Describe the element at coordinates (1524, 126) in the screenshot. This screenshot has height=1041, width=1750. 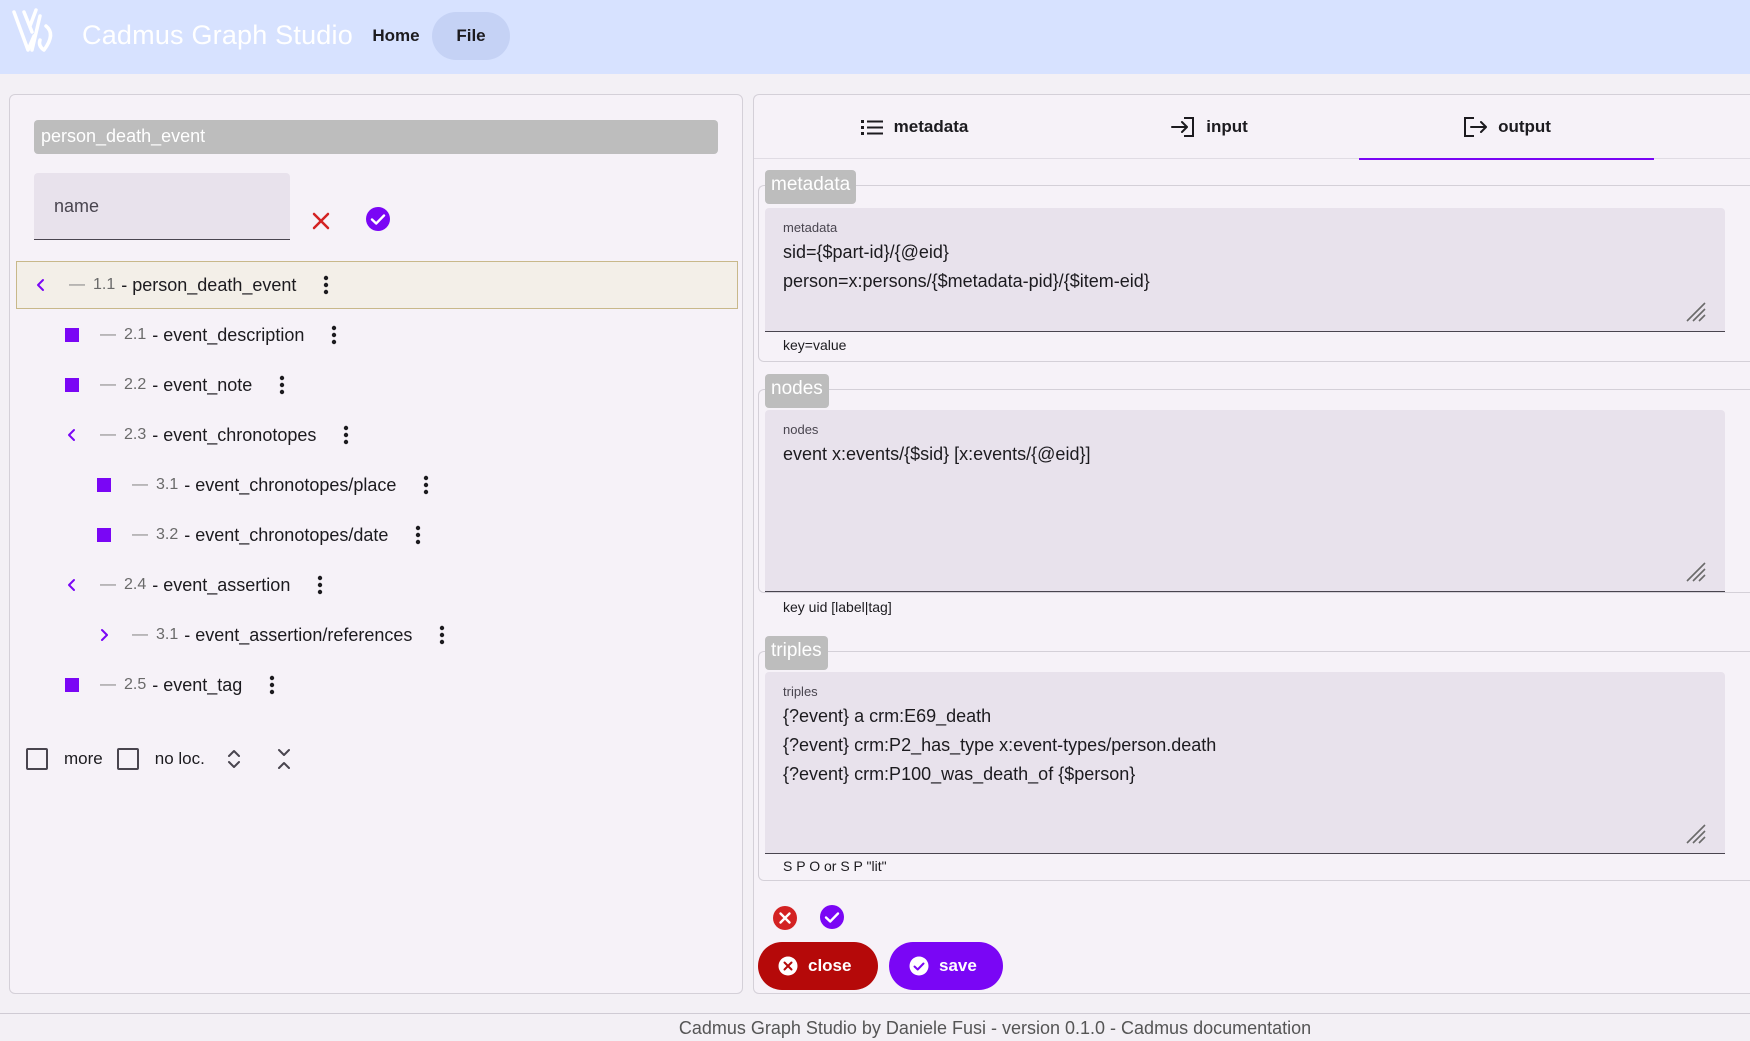
I see `tab-output-label: output` at that location.